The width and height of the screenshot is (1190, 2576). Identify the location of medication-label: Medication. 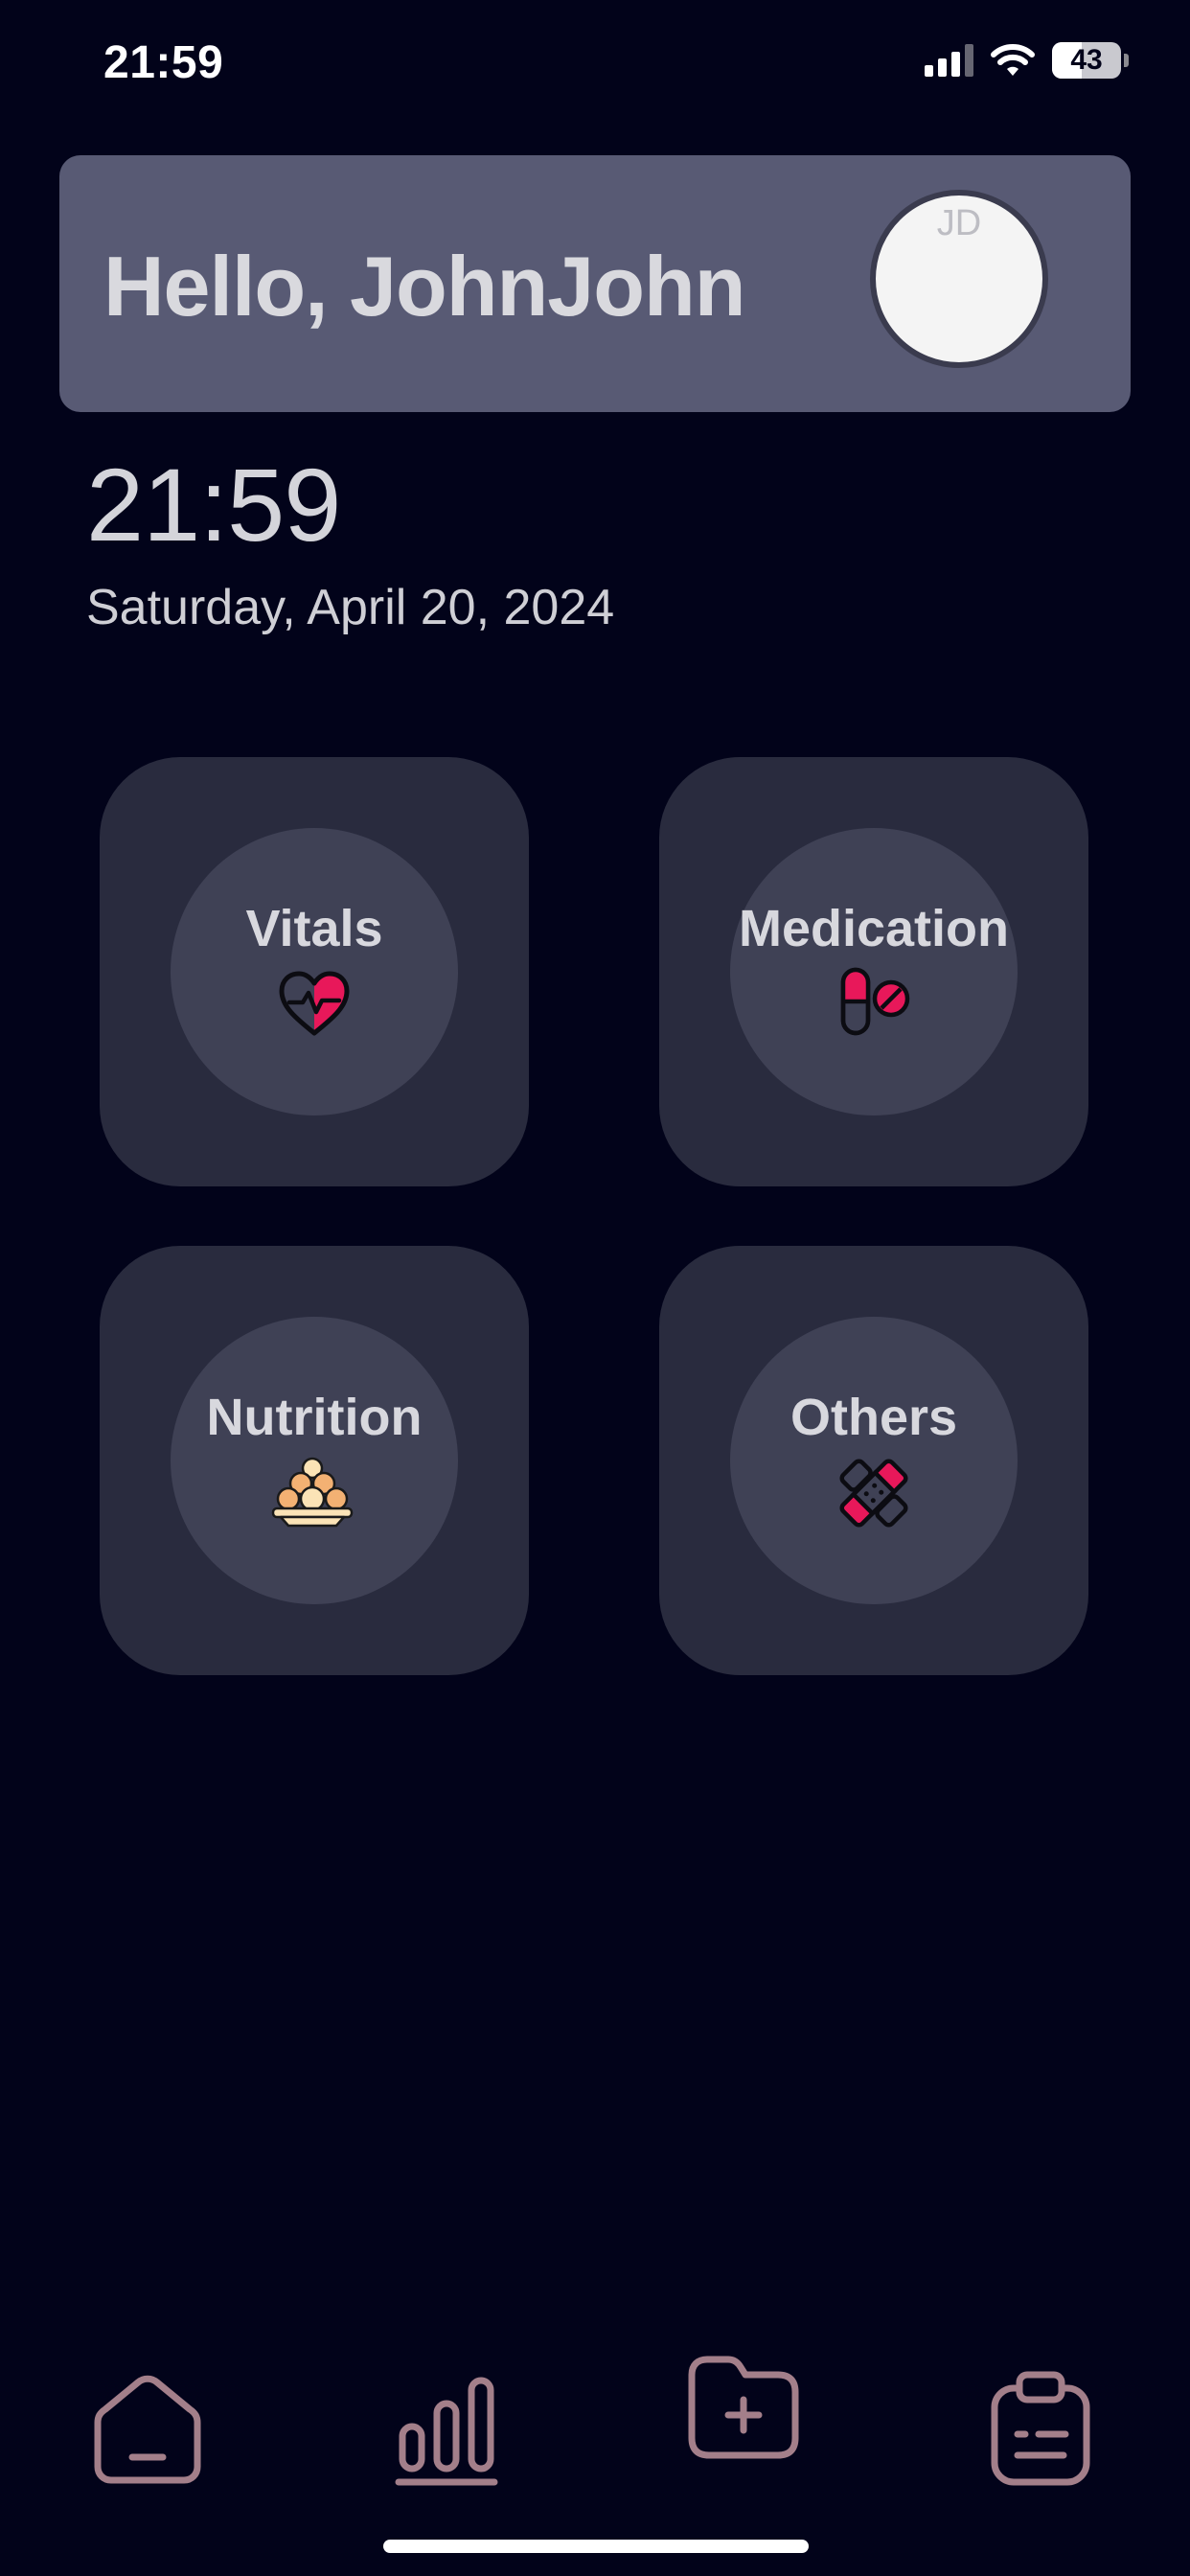
(874, 928).